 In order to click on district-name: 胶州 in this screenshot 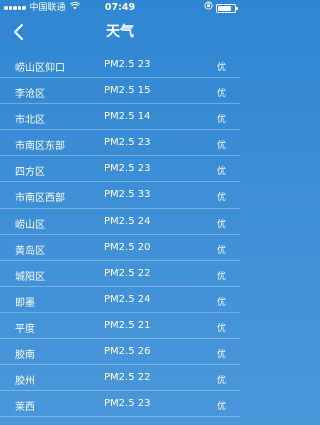, I will do `click(25, 382)`.